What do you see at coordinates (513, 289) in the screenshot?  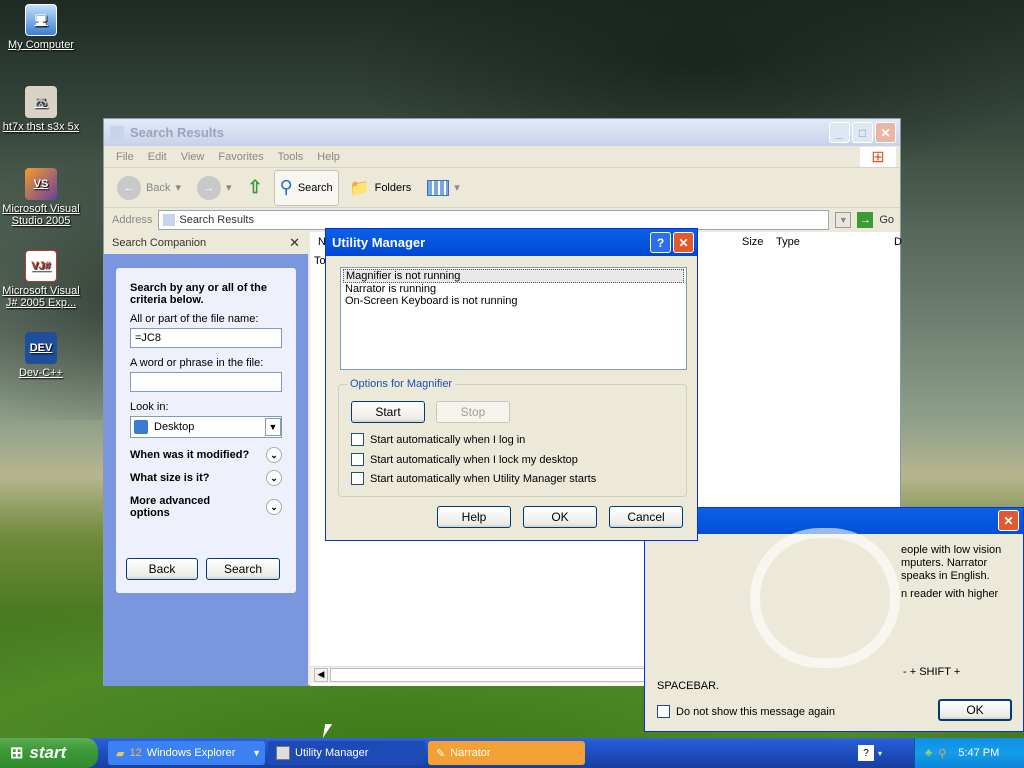 I see `list-item: Narrator is running` at bounding box center [513, 289].